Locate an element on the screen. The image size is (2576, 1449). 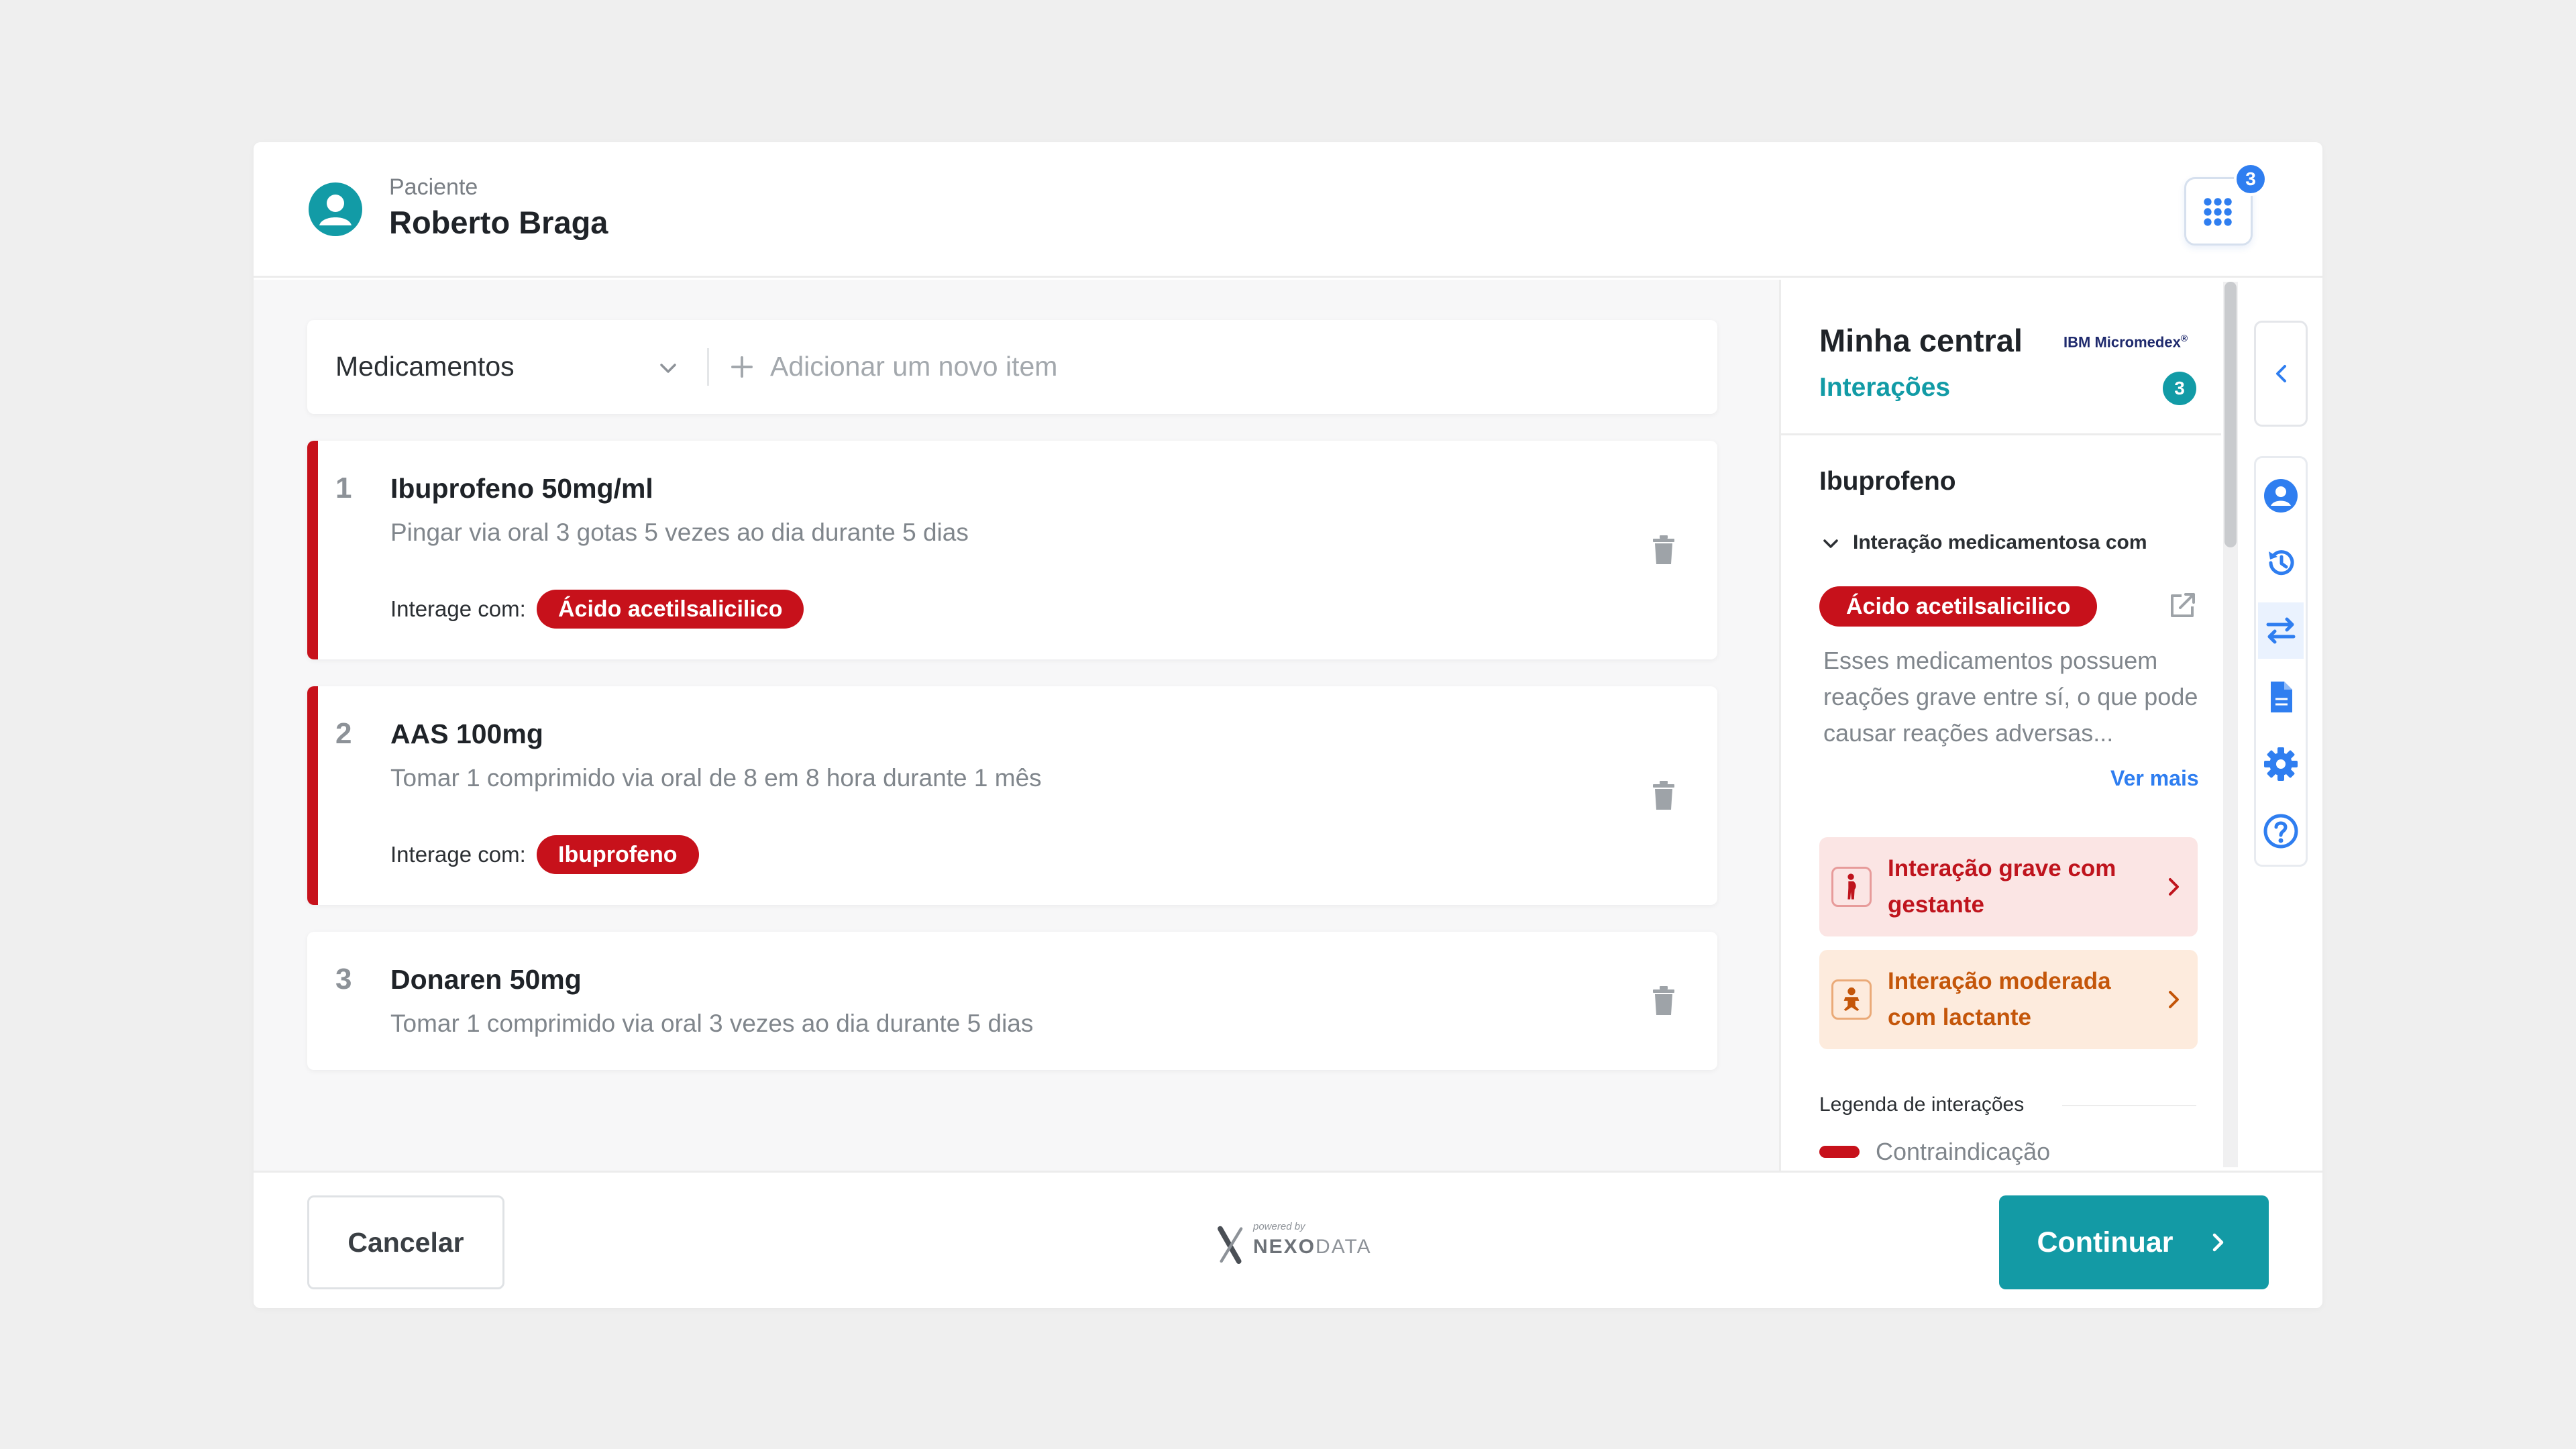
legend-item-label: Contraindicação is located at coordinates (1963, 1151).